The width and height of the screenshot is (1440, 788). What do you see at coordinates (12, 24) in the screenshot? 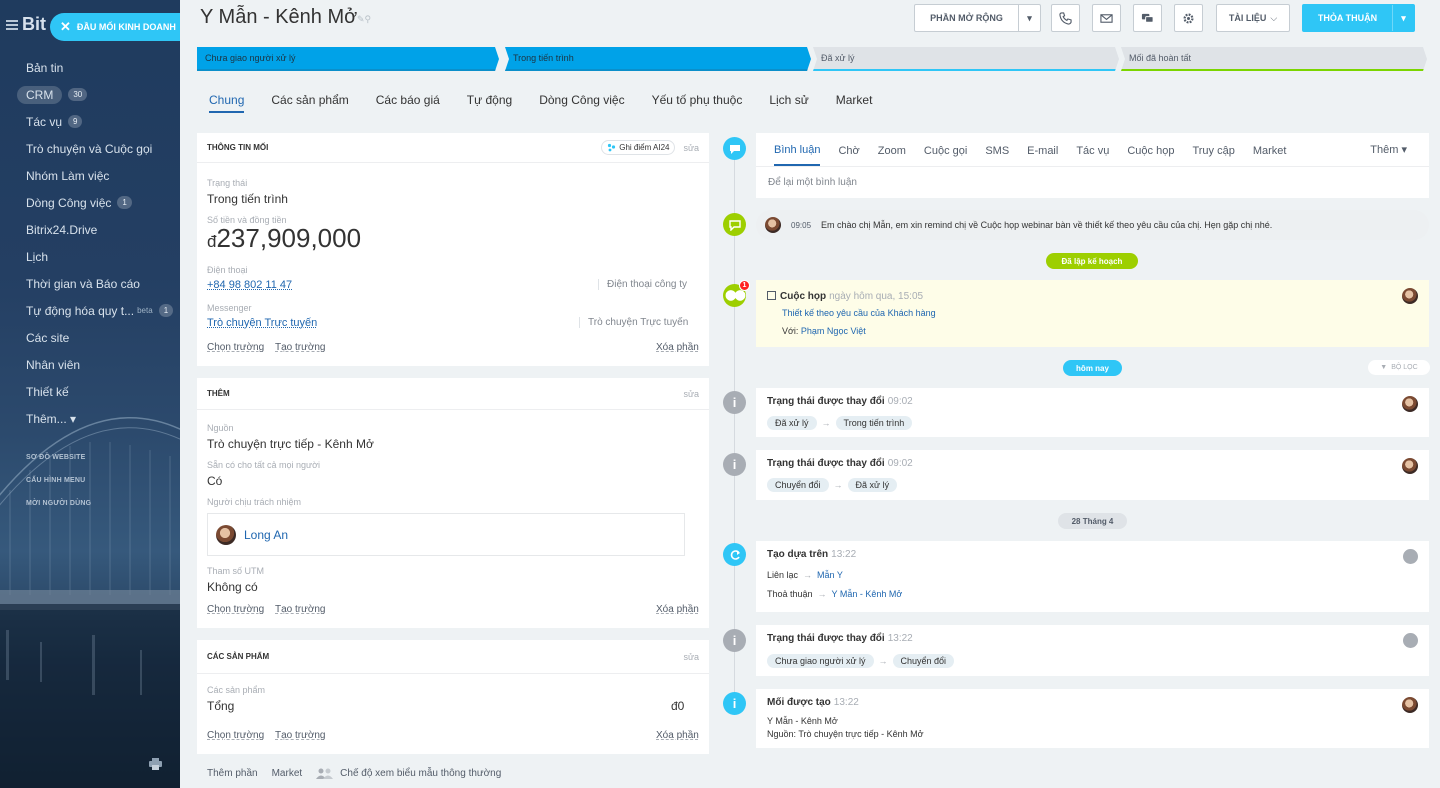
I see `menu-icon` at bounding box center [12, 24].